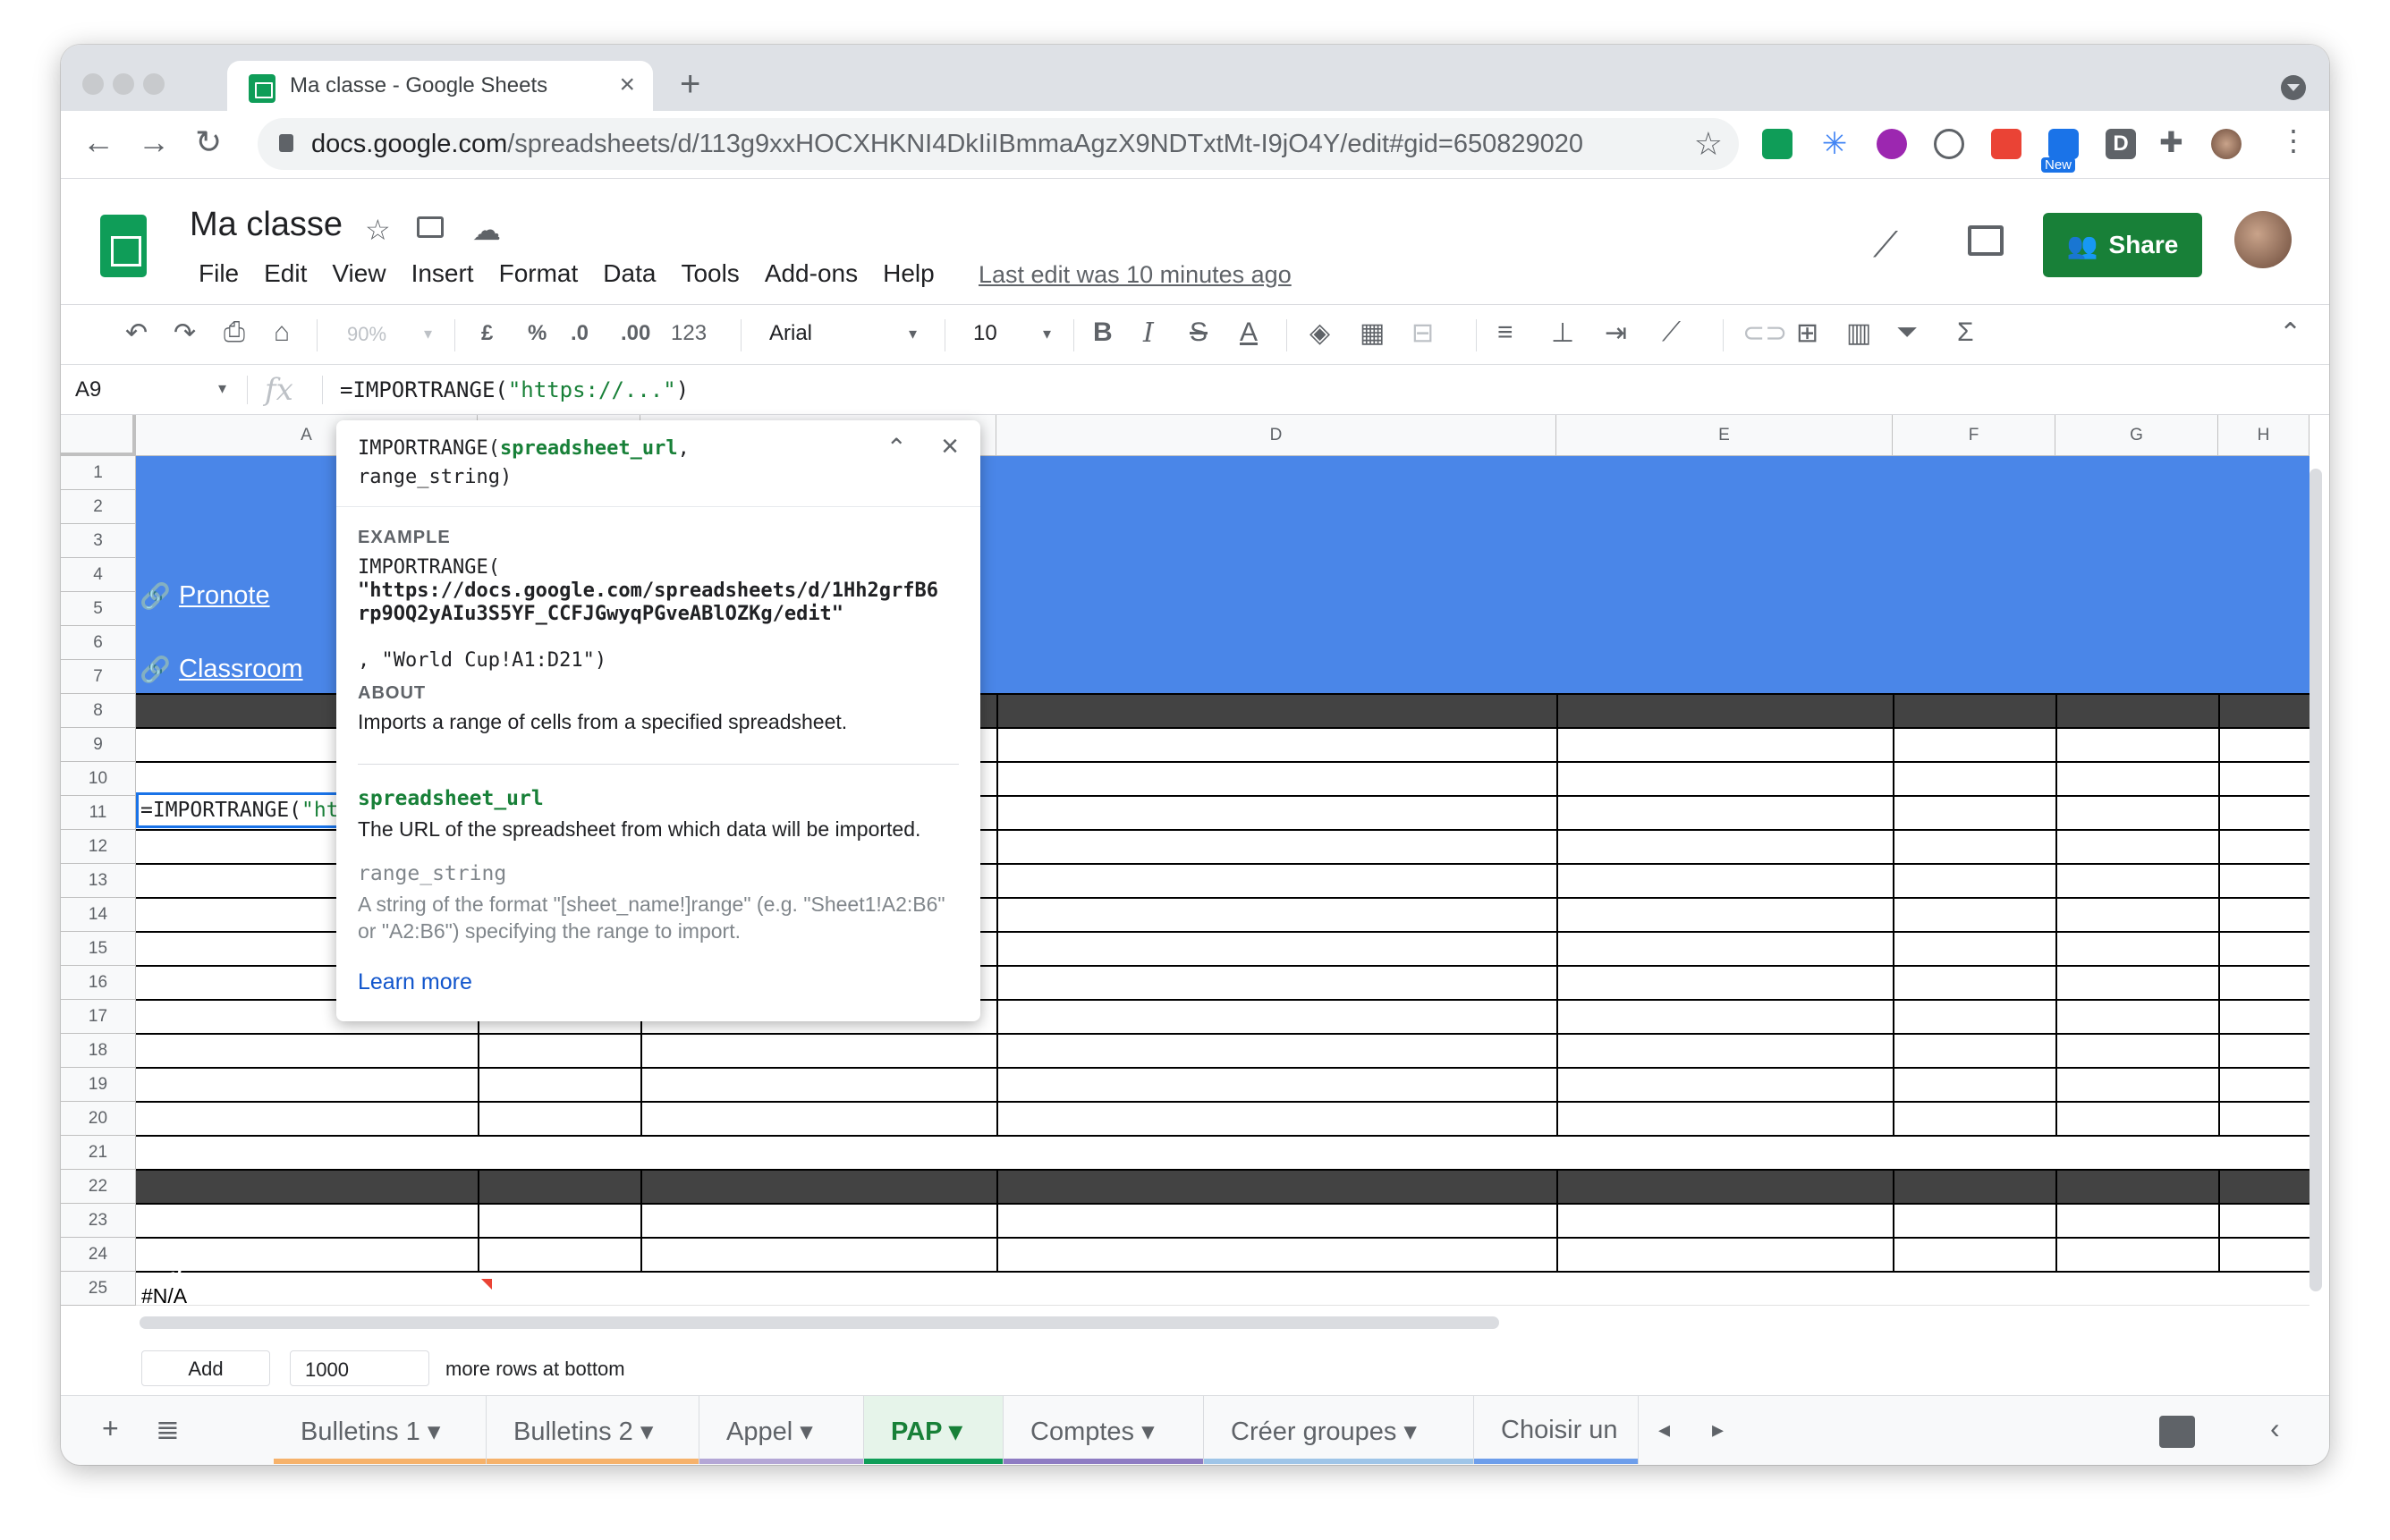 The height and width of the screenshot is (1540, 2390). What do you see at coordinates (690, 84) in the screenshot?
I see `new-tab-button: +` at bounding box center [690, 84].